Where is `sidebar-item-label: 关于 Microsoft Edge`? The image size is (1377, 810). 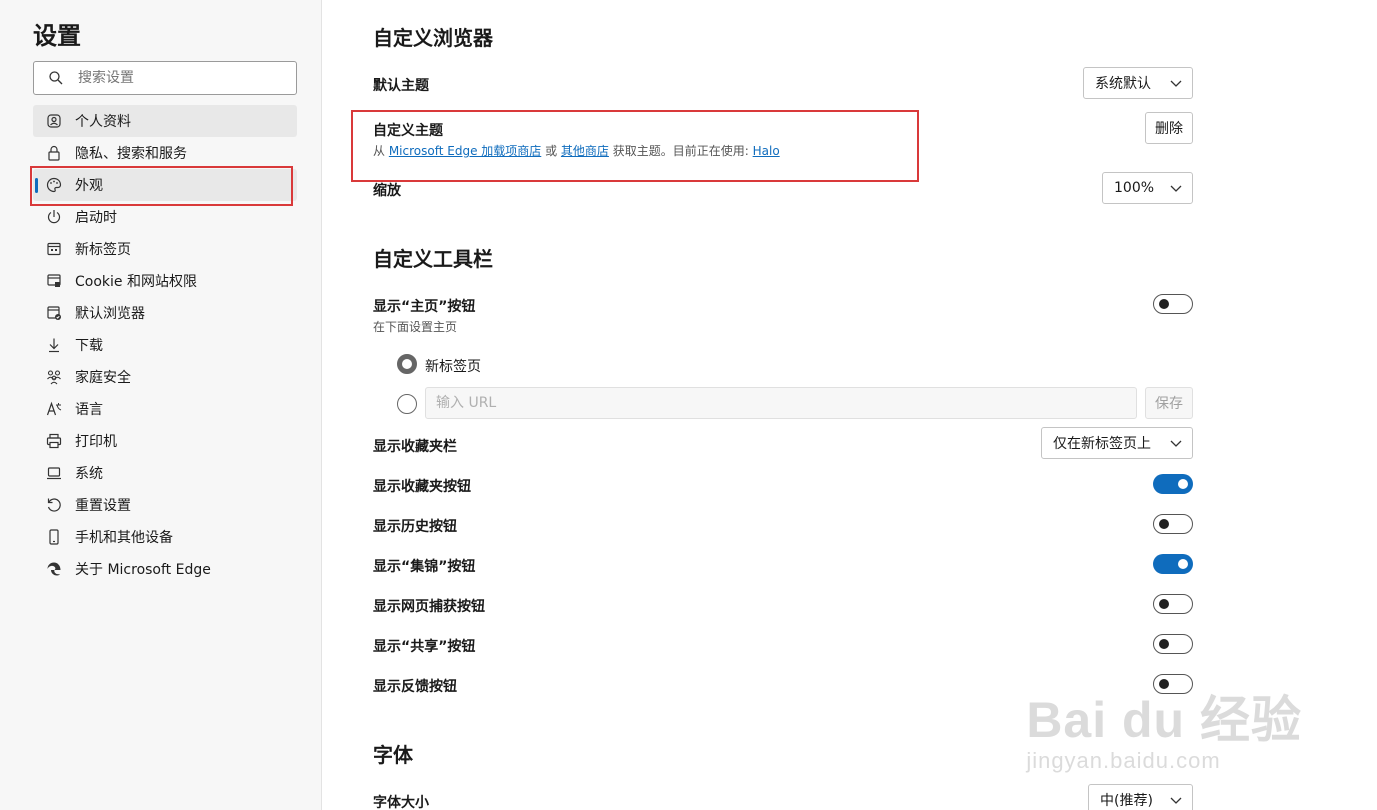
sidebar-item-label: 关于 Microsoft Edge is located at coordinates (143, 570).